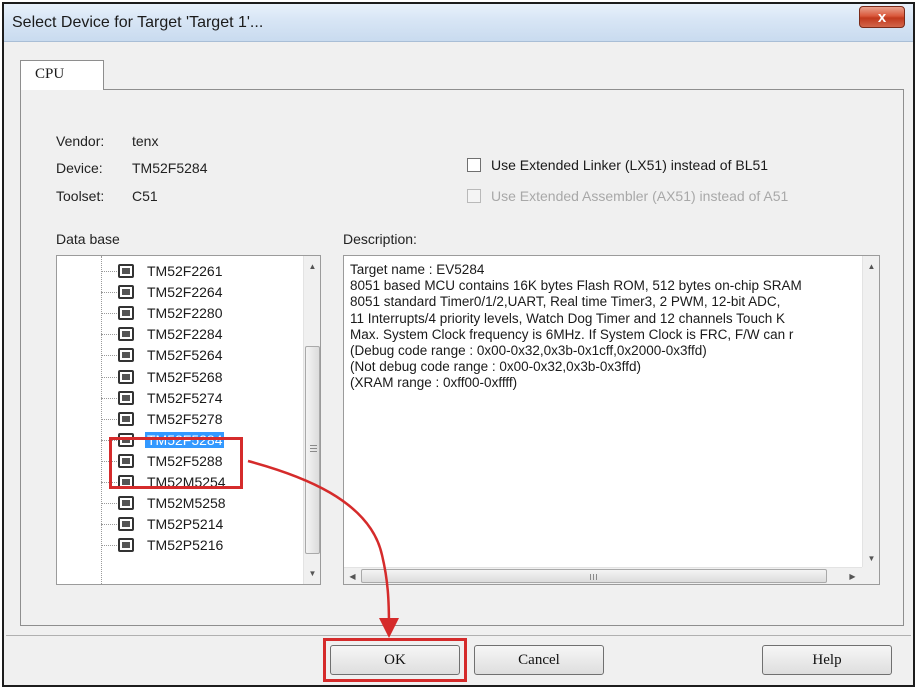 The image size is (917, 689). What do you see at coordinates (185, 292) in the screenshot?
I see `device-tree-item-label: TM52F2264` at bounding box center [185, 292].